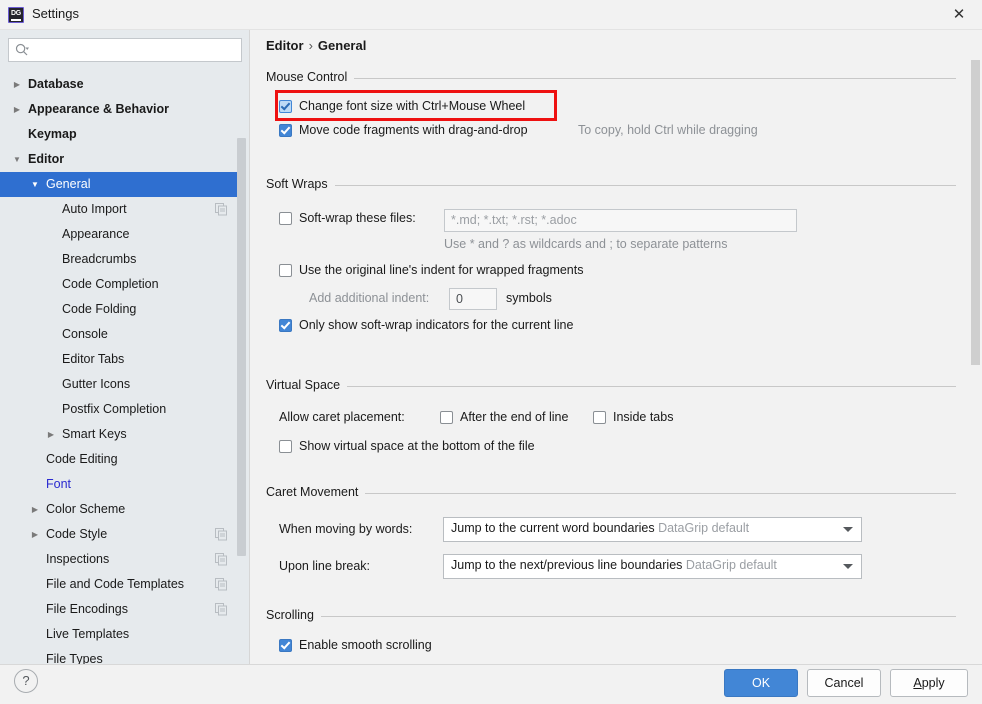 Image resolution: width=982 pixels, height=704 pixels. I want to click on title-bar: DG Settings ✕, so click(491, 15).